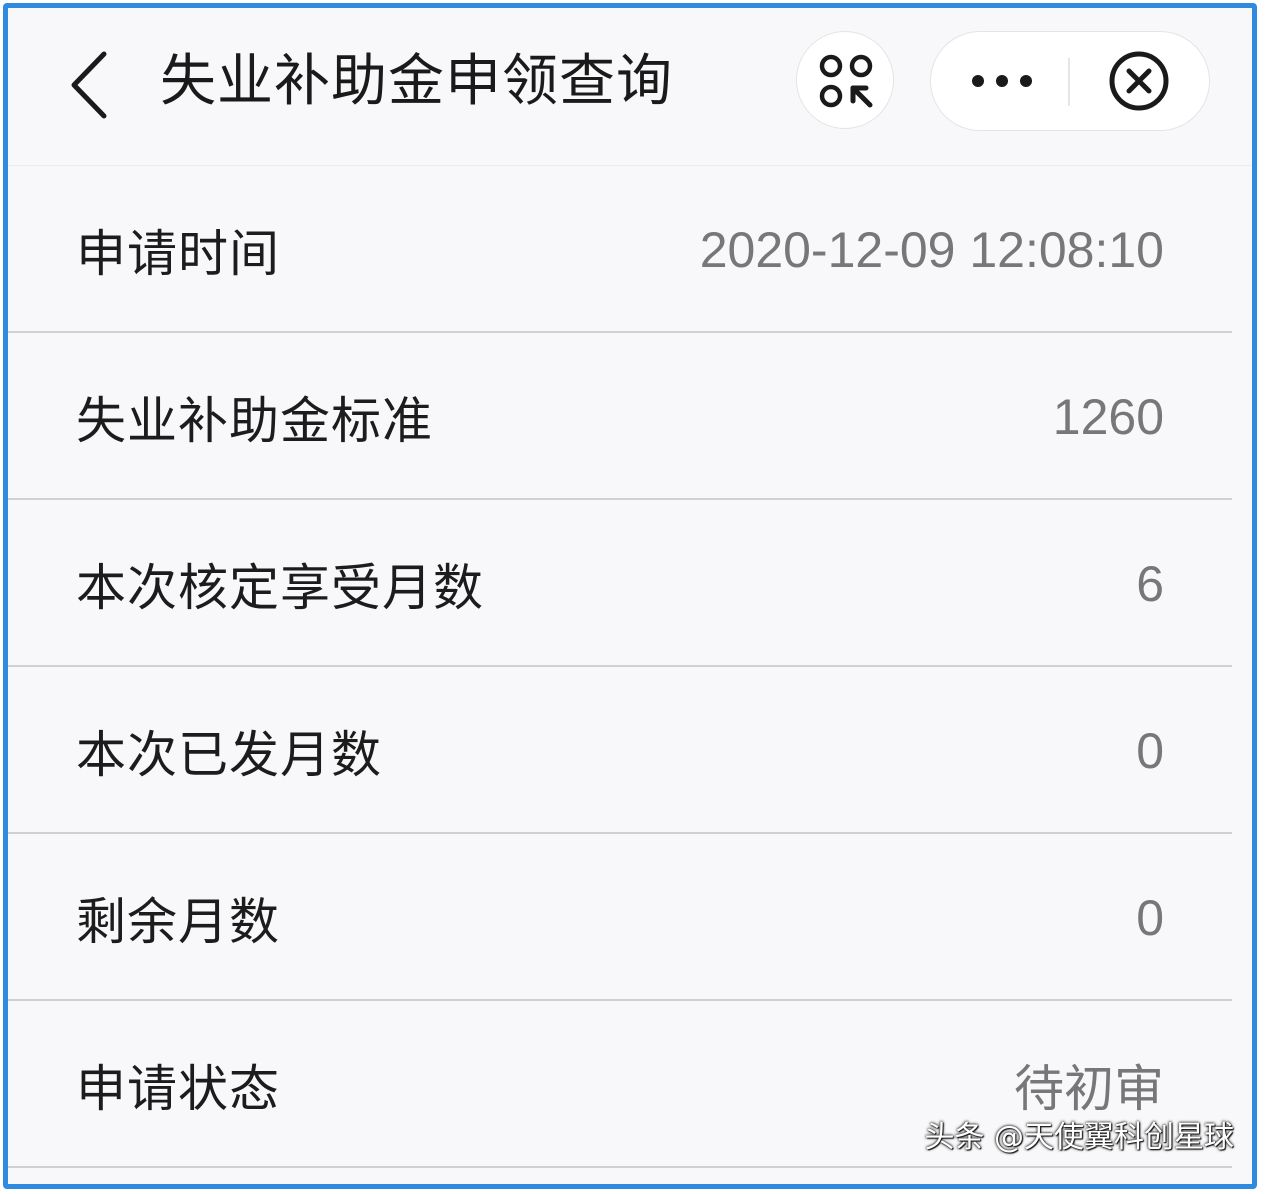 This screenshot has height=1194, width=1266. I want to click on more-button, so click(1000, 81).